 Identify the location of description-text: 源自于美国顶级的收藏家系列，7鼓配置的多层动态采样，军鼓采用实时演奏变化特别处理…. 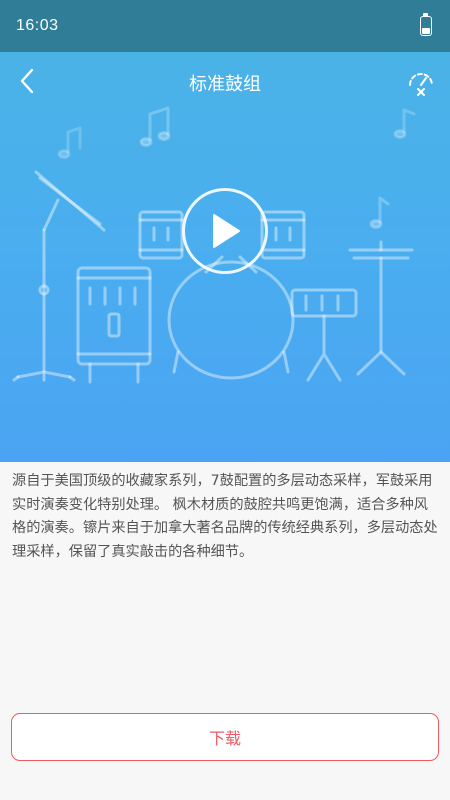
(225, 516).